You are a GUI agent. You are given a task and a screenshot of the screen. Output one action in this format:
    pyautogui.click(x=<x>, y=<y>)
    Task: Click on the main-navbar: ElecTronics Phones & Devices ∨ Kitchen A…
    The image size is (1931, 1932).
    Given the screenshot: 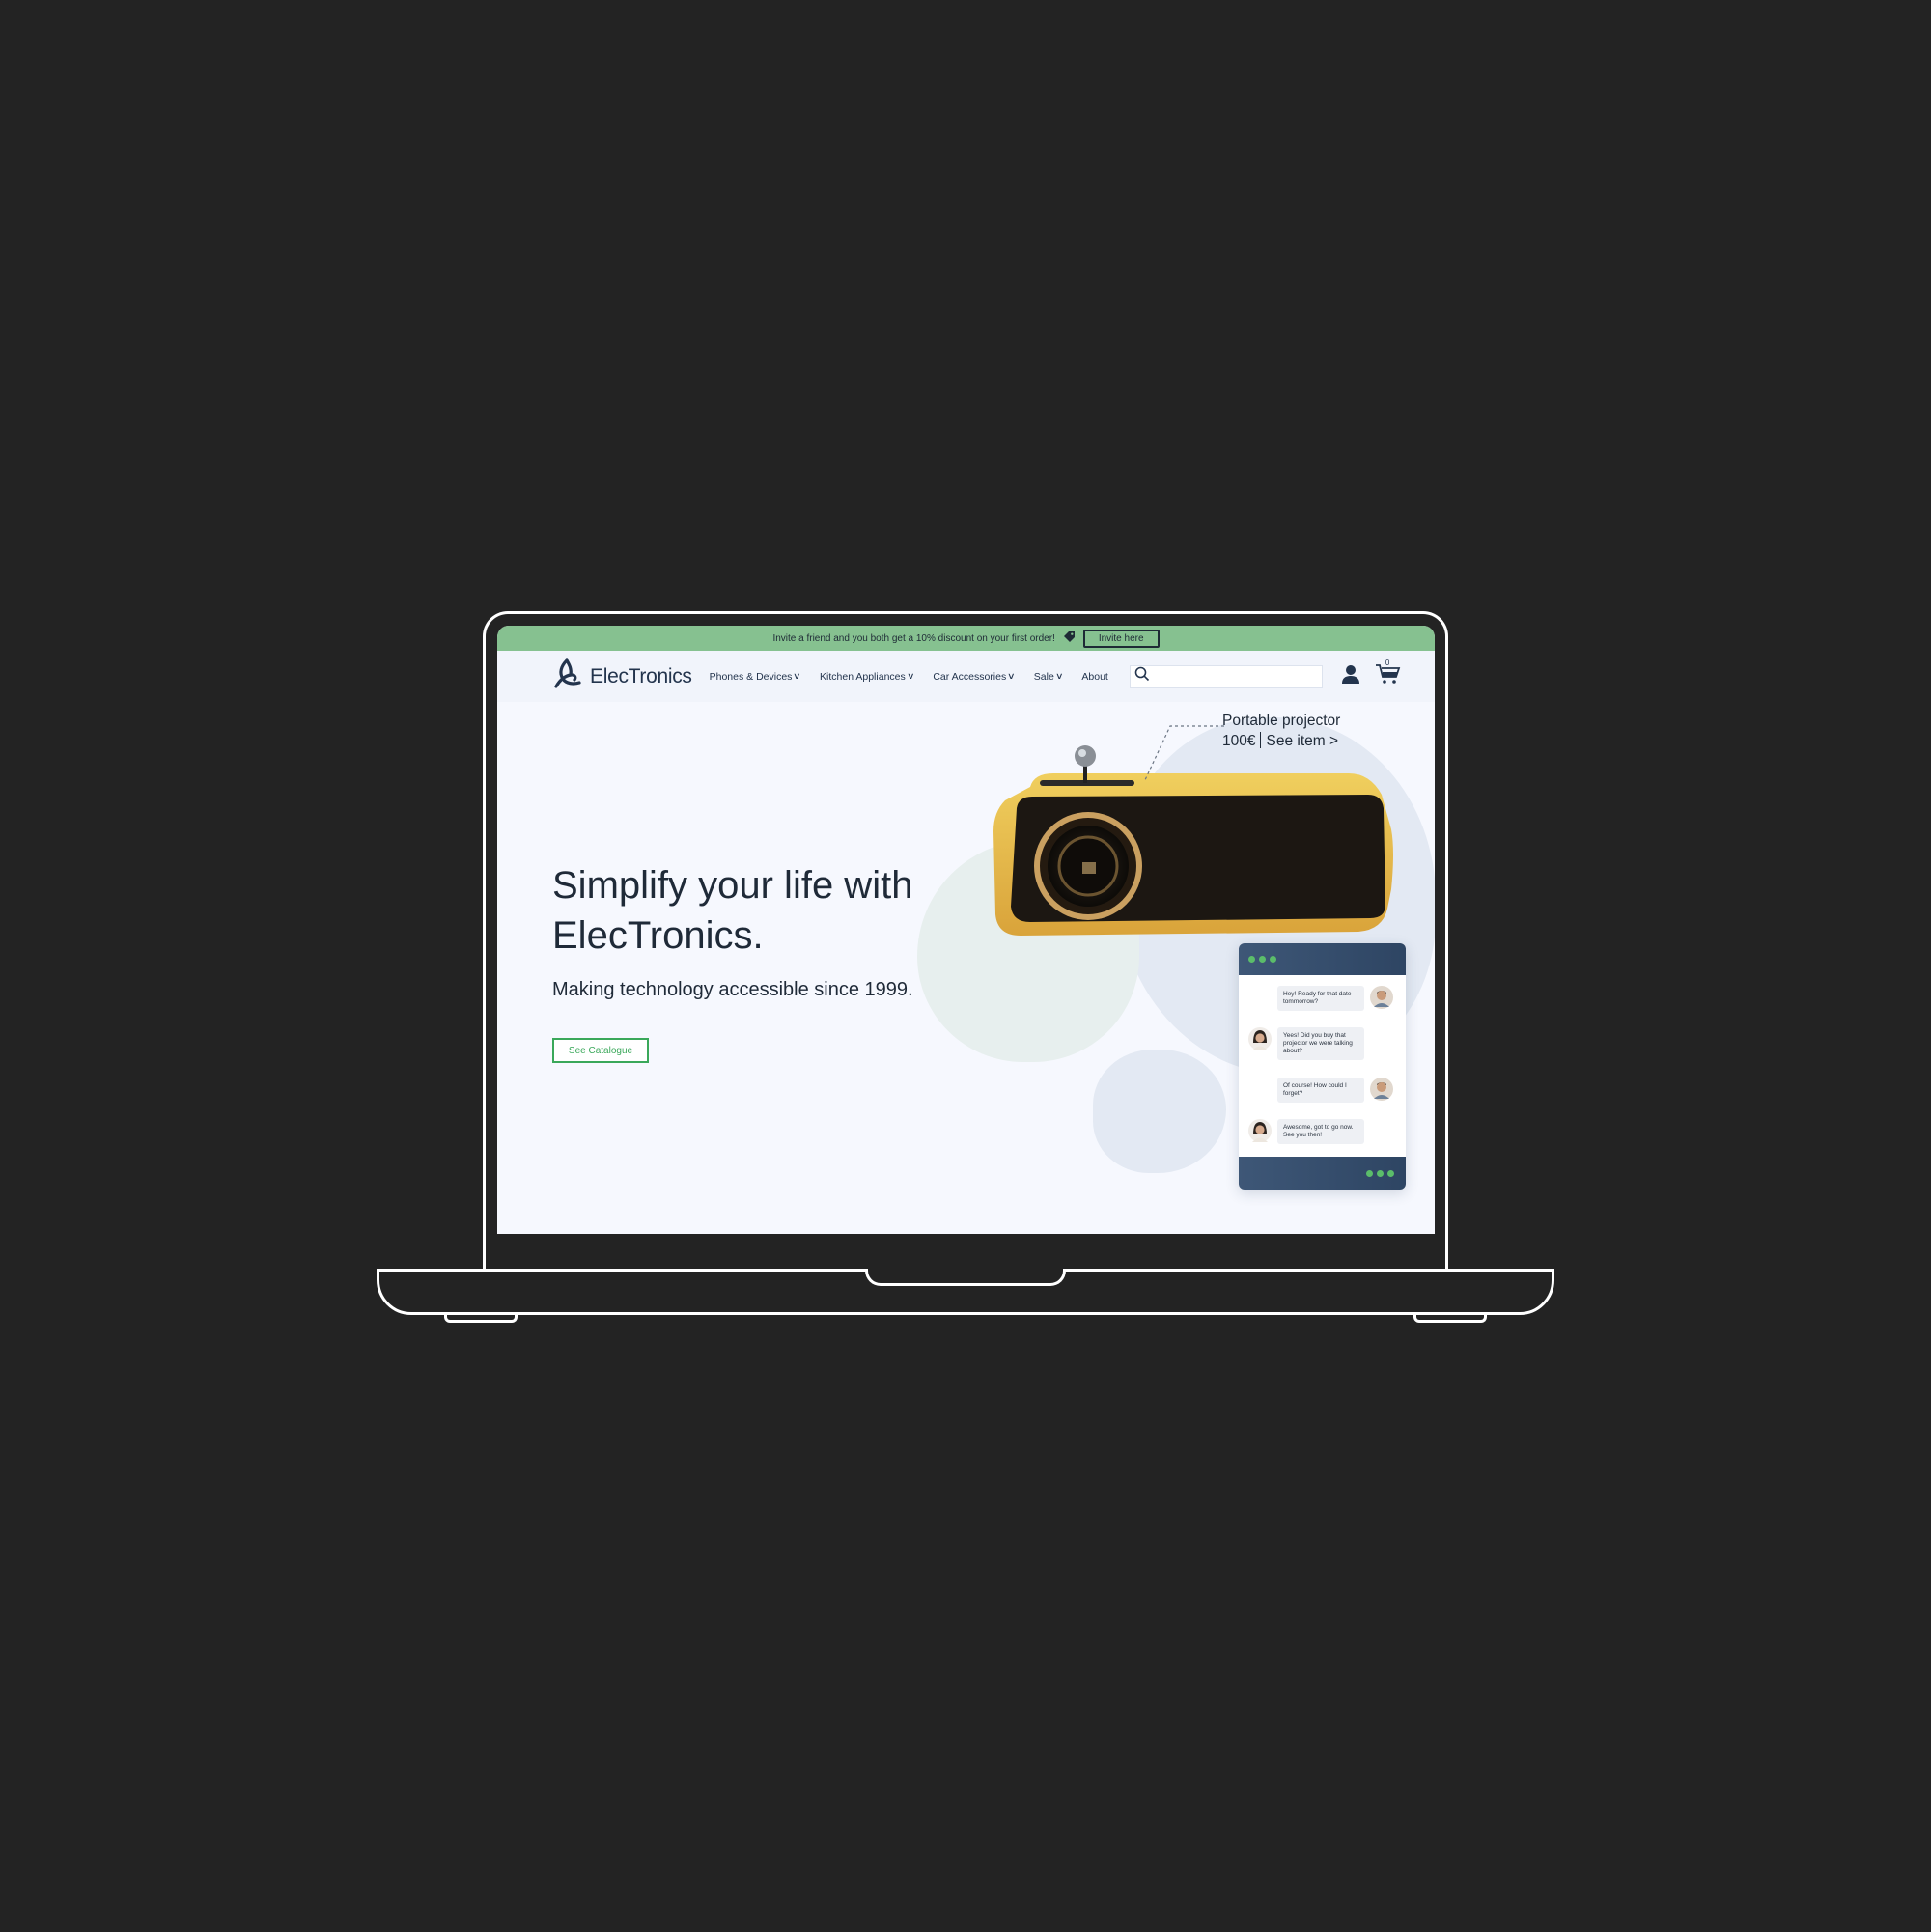 What is the action you would take?
    pyautogui.click(x=966, y=677)
    